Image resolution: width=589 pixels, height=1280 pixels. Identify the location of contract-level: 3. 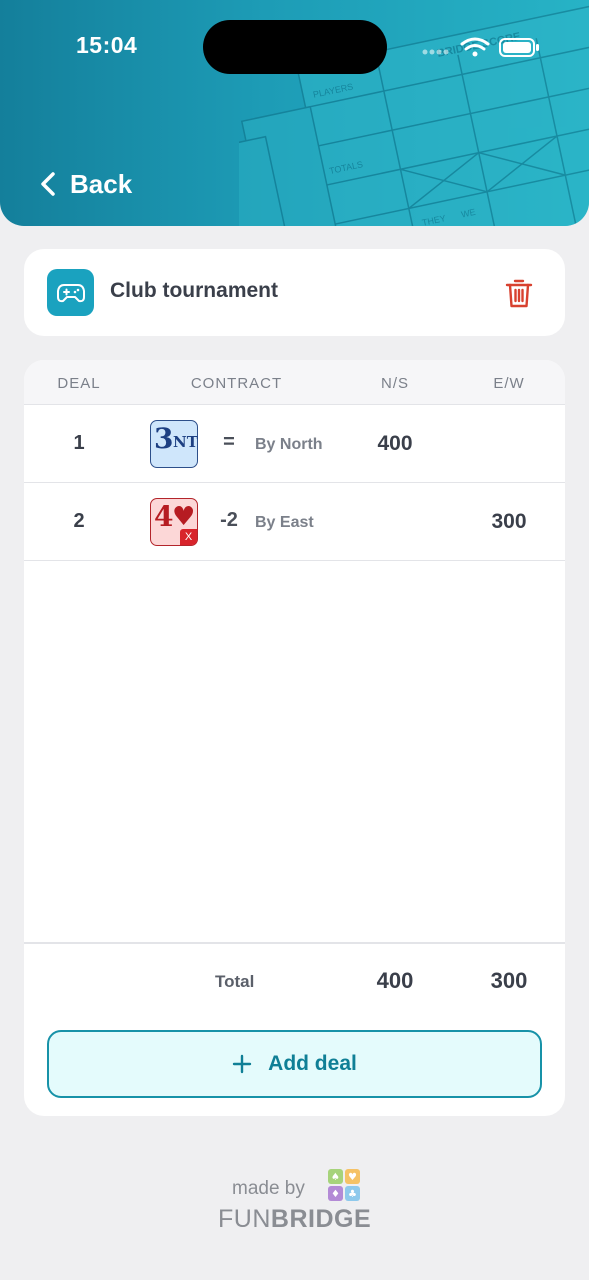
(164, 438).